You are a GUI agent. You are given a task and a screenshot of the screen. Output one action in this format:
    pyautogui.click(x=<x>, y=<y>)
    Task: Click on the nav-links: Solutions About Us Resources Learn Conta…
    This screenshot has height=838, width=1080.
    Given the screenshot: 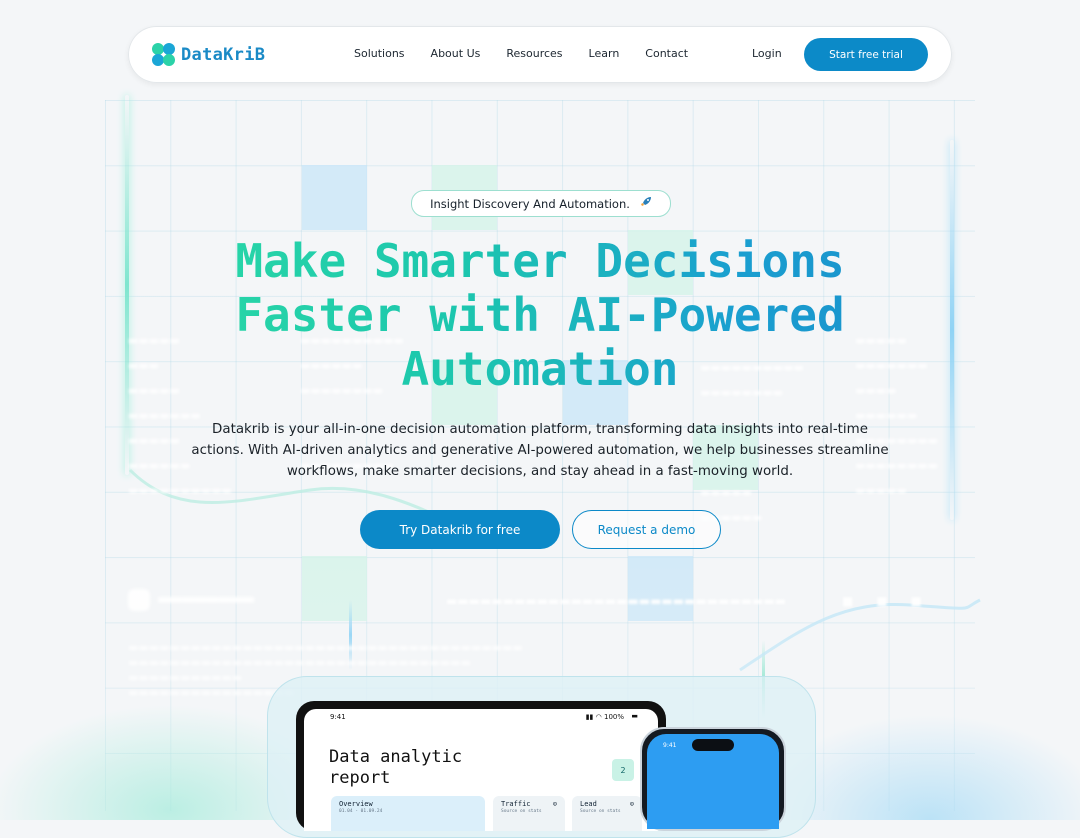 What is the action you would take?
    pyautogui.click(x=534, y=53)
    